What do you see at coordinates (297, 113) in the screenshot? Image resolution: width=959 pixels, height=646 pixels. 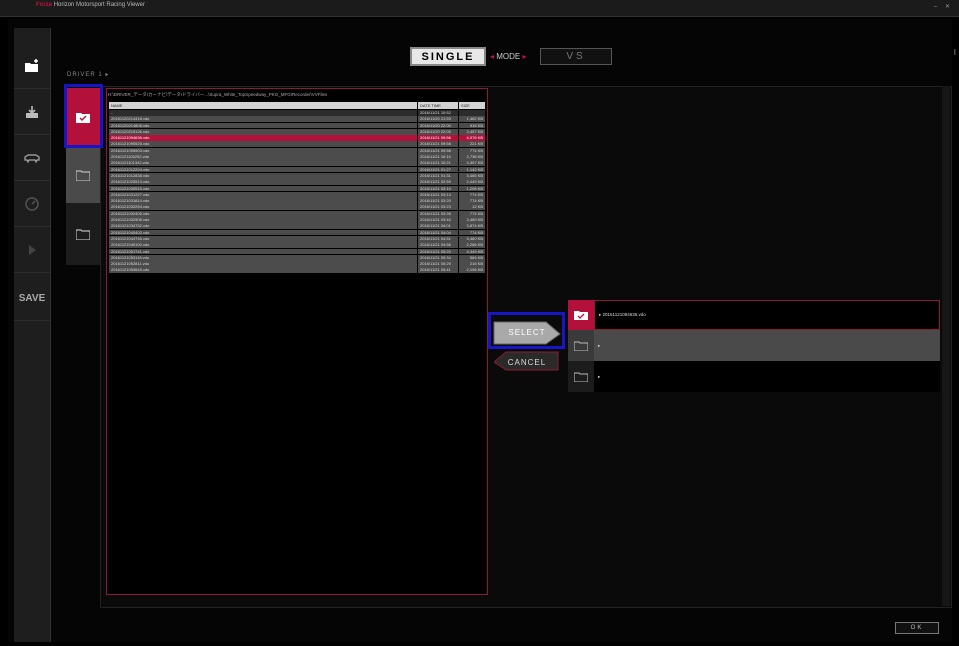 I see `file-row: .. 2016/11/21 10:52` at bounding box center [297, 113].